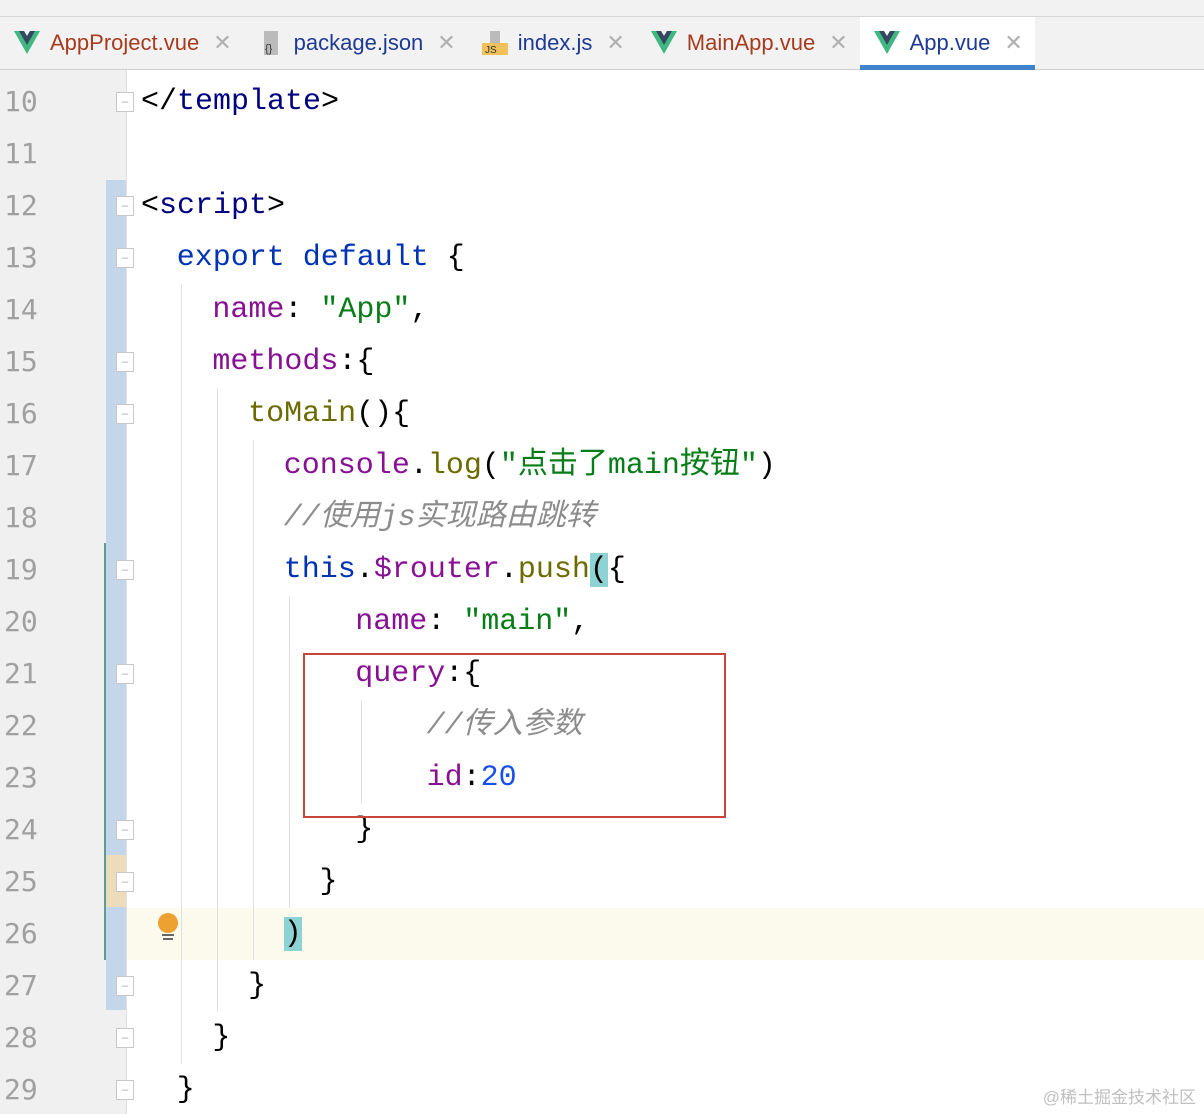  I want to click on tab-mainapp-vue: MainApp.vue ✕, so click(748, 43).